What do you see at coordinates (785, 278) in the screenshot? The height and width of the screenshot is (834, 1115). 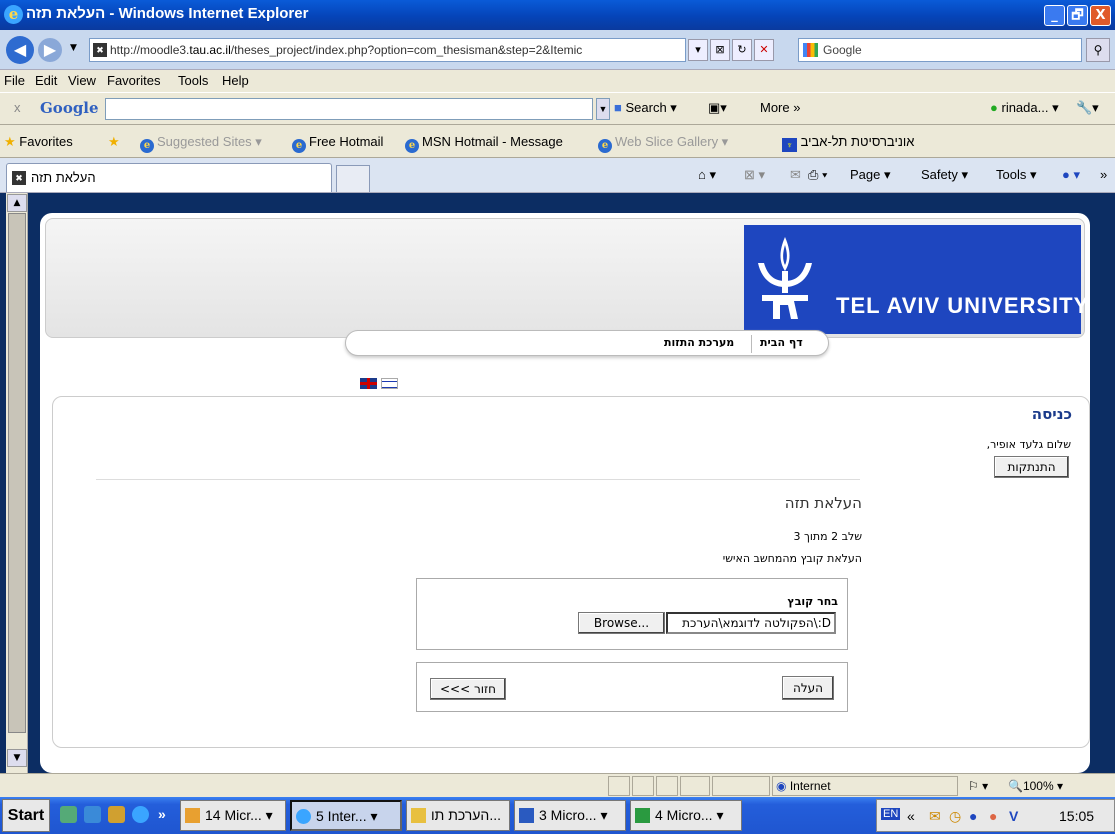 I see `tau-emblem-icon` at bounding box center [785, 278].